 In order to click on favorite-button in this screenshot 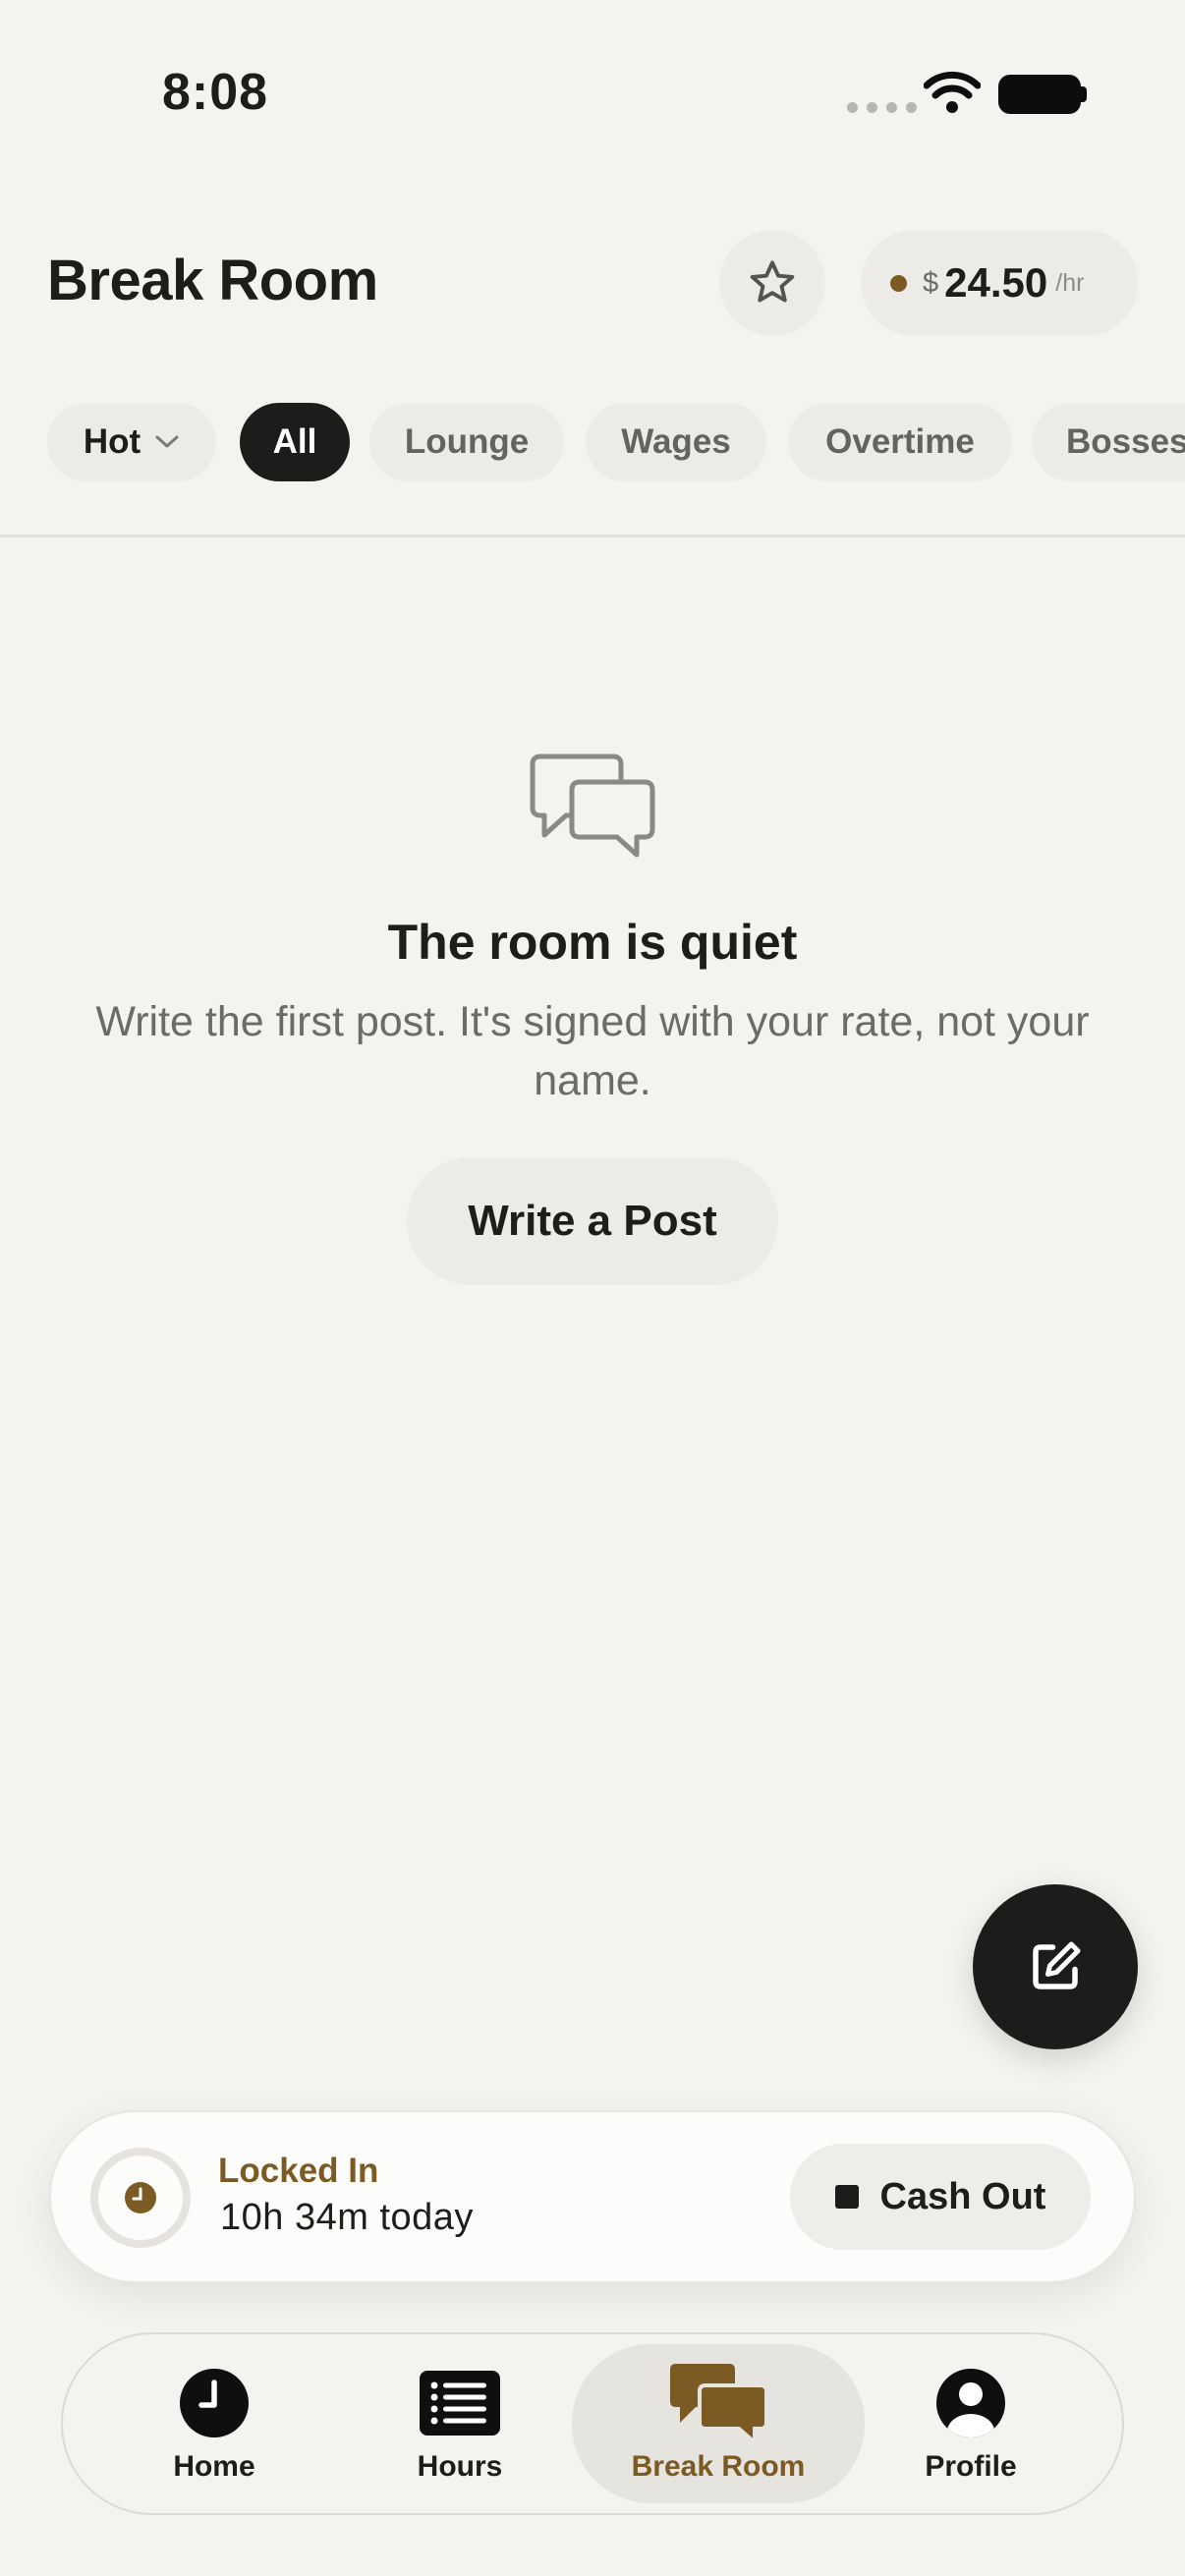, I will do `click(772, 283)`.